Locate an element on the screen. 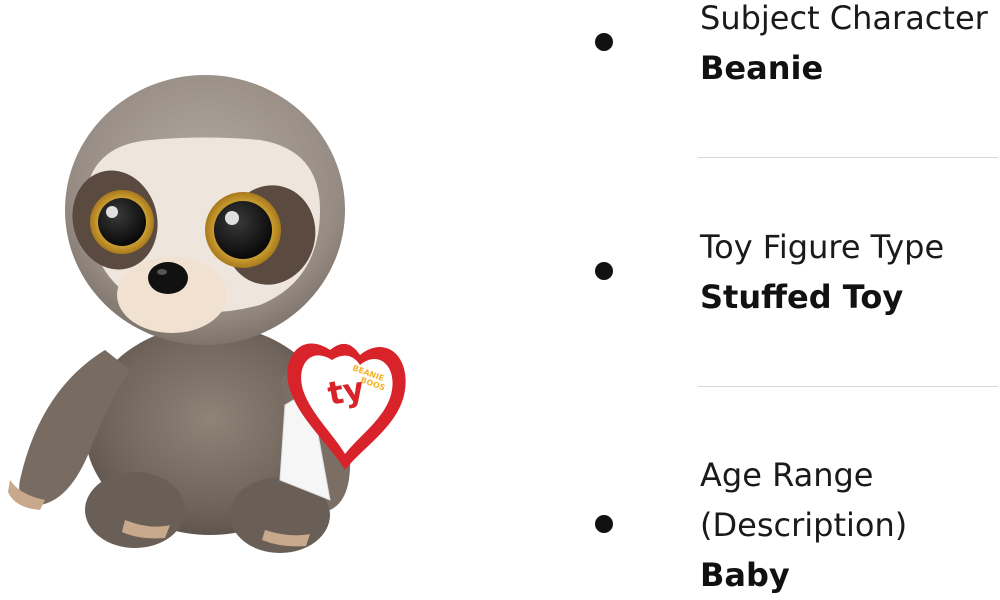  attribute-age-range: Age Range (Description) Baby is located at coordinates (797, 513).